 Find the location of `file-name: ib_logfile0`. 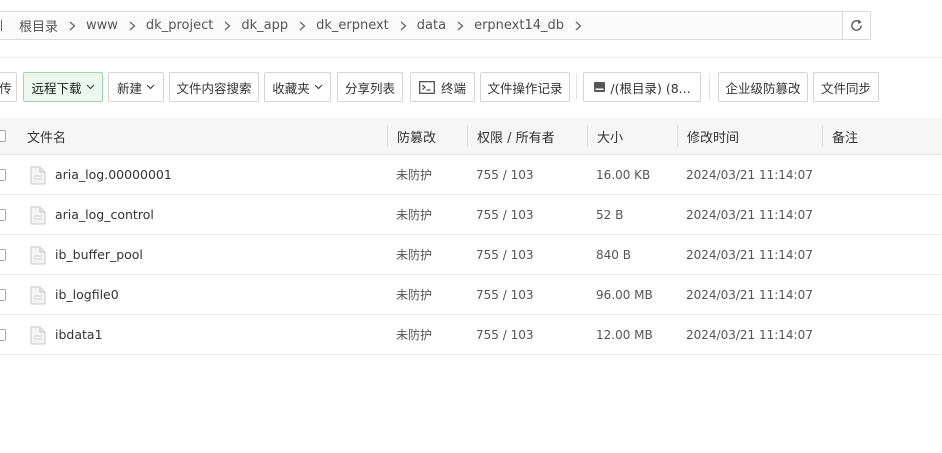

file-name: ib_logfile0 is located at coordinates (87, 294).